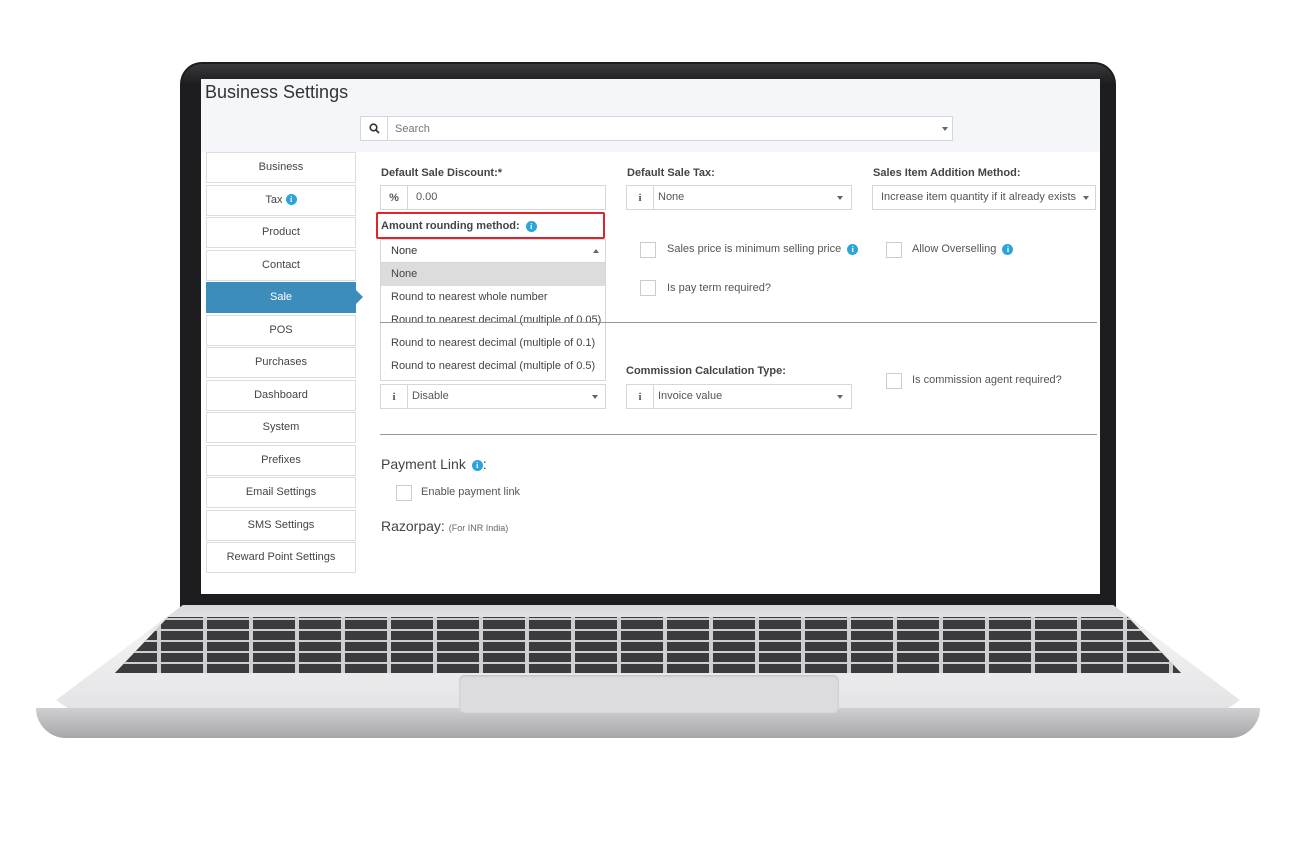 The image size is (1306, 860). What do you see at coordinates (894, 250) in the screenshot?
I see `allow-overselling-checkbox` at bounding box center [894, 250].